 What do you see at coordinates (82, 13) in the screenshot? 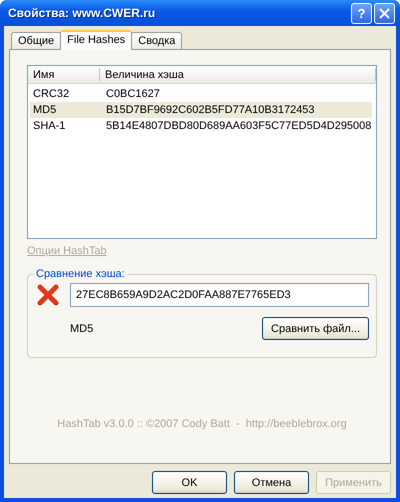
I see `window-title: Свойства: www.CWER.ru` at bounding box center [82, 13].